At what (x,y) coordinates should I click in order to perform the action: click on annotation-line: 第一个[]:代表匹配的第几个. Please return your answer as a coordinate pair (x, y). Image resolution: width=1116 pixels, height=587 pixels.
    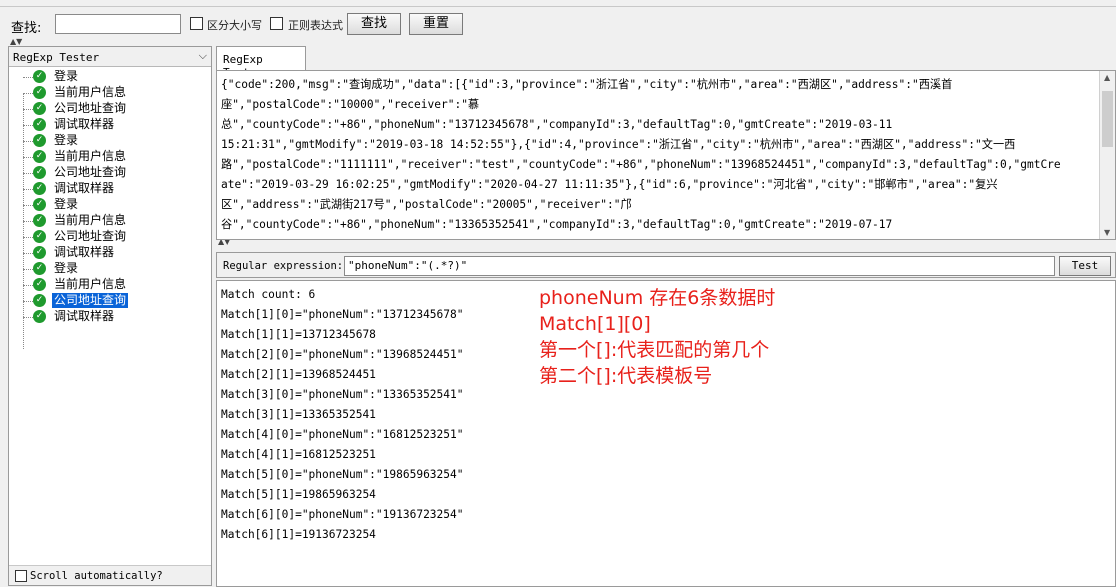
    Looking at the image, I should click on (654, 350).